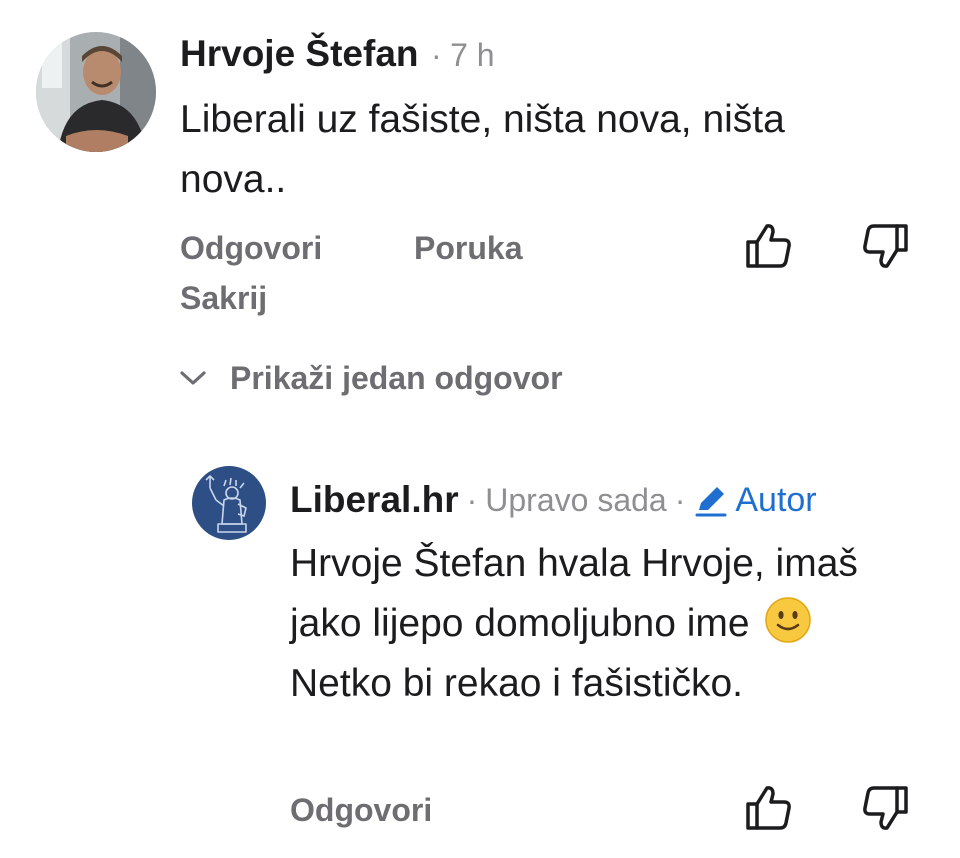 The width and height of the screenshot is (960, 858). I want to click on dislike-button, so click(886, 246).